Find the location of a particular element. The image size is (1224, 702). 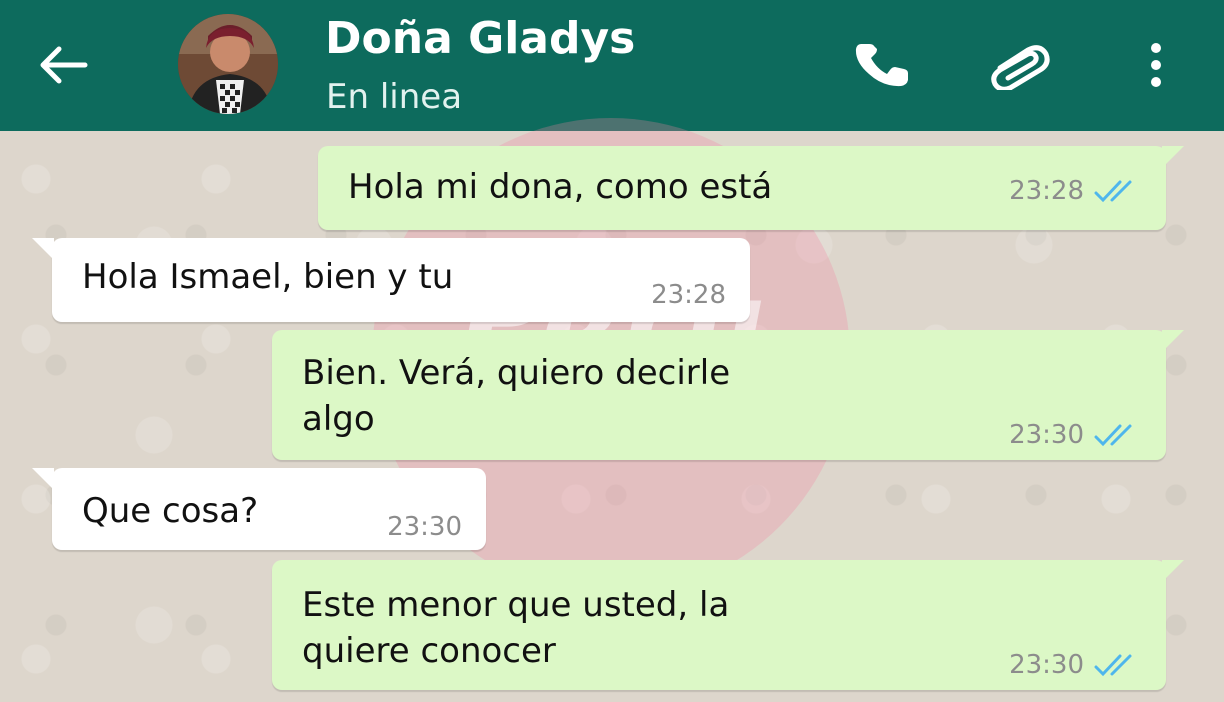

more-vertical-icon is located at coordinates (1156, 65).